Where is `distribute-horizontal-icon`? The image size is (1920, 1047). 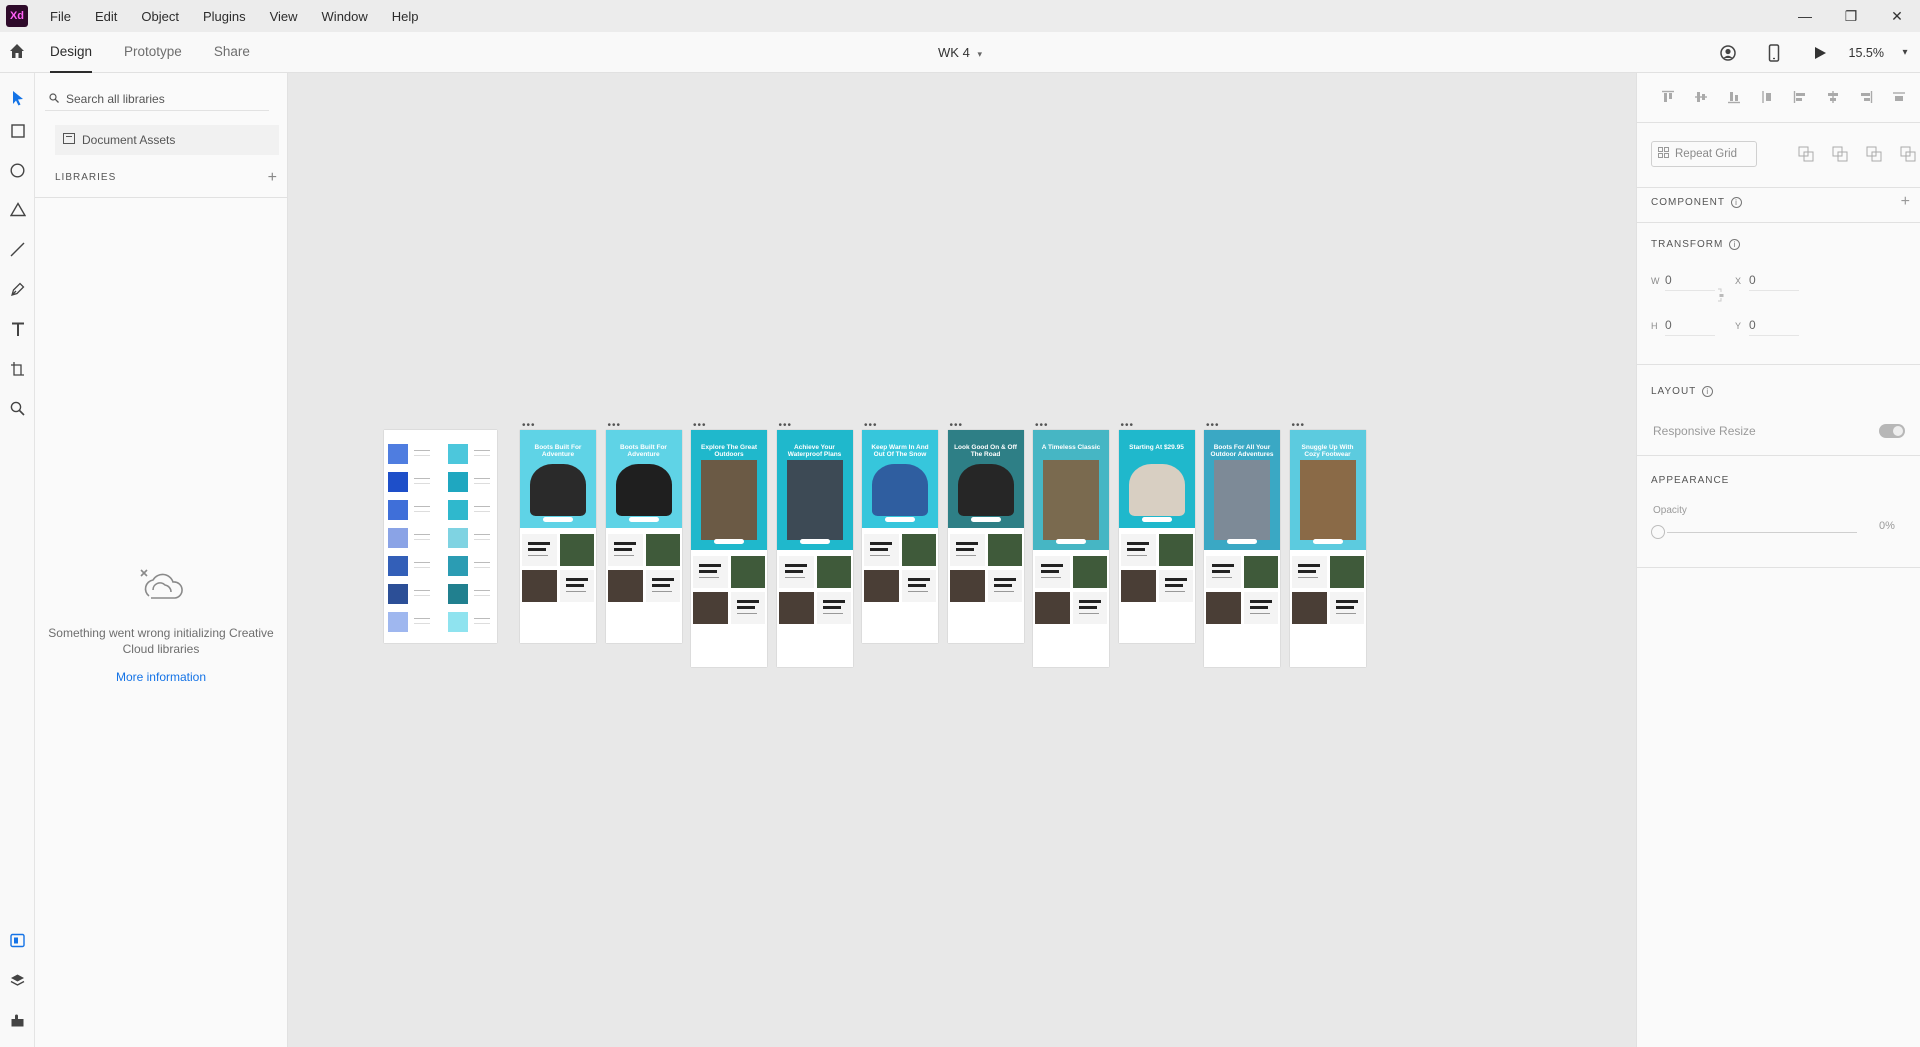
distribute-horizontal-icon is located at coordinates (1898, 97).